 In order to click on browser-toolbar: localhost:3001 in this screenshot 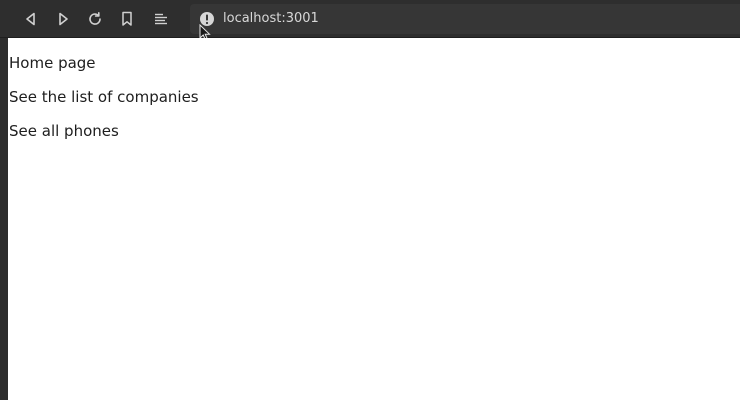, I will do `click(370, 19)`.